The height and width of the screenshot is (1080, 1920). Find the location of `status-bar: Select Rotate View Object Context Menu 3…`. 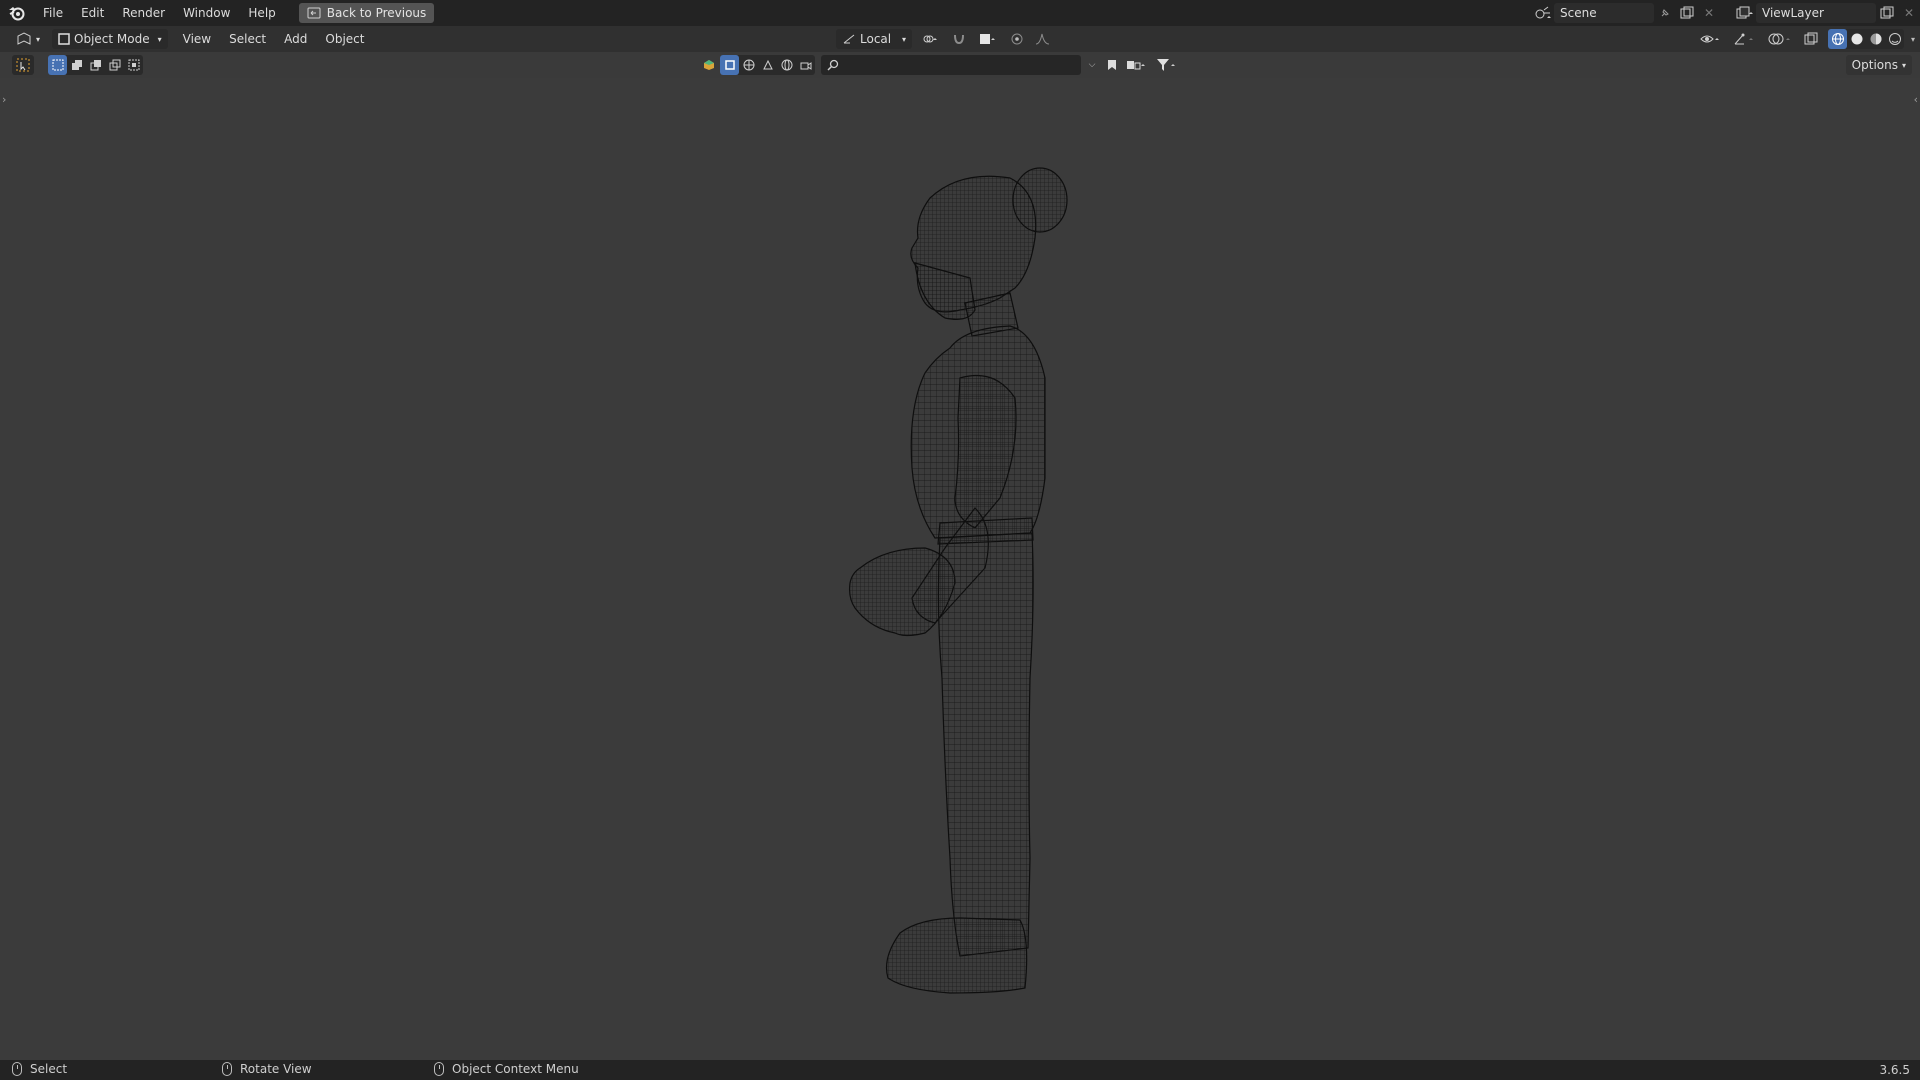

status-bar: Select Rotate View Object Context Menu 3… is located at coordinates (960, 1070).